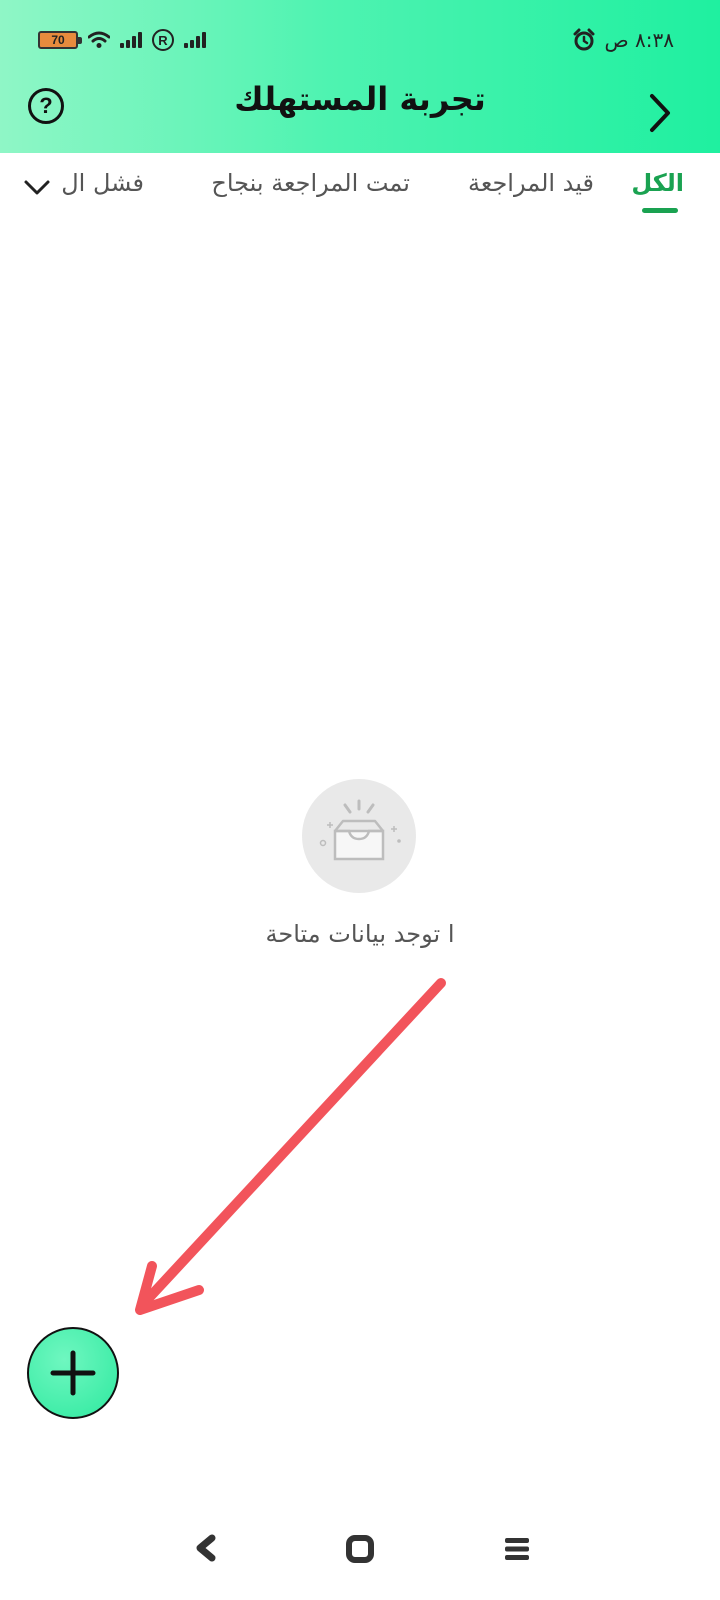  Describe the element at coordinates (517, 1549) in the screenshot. I see `system-recents-button` at that location.